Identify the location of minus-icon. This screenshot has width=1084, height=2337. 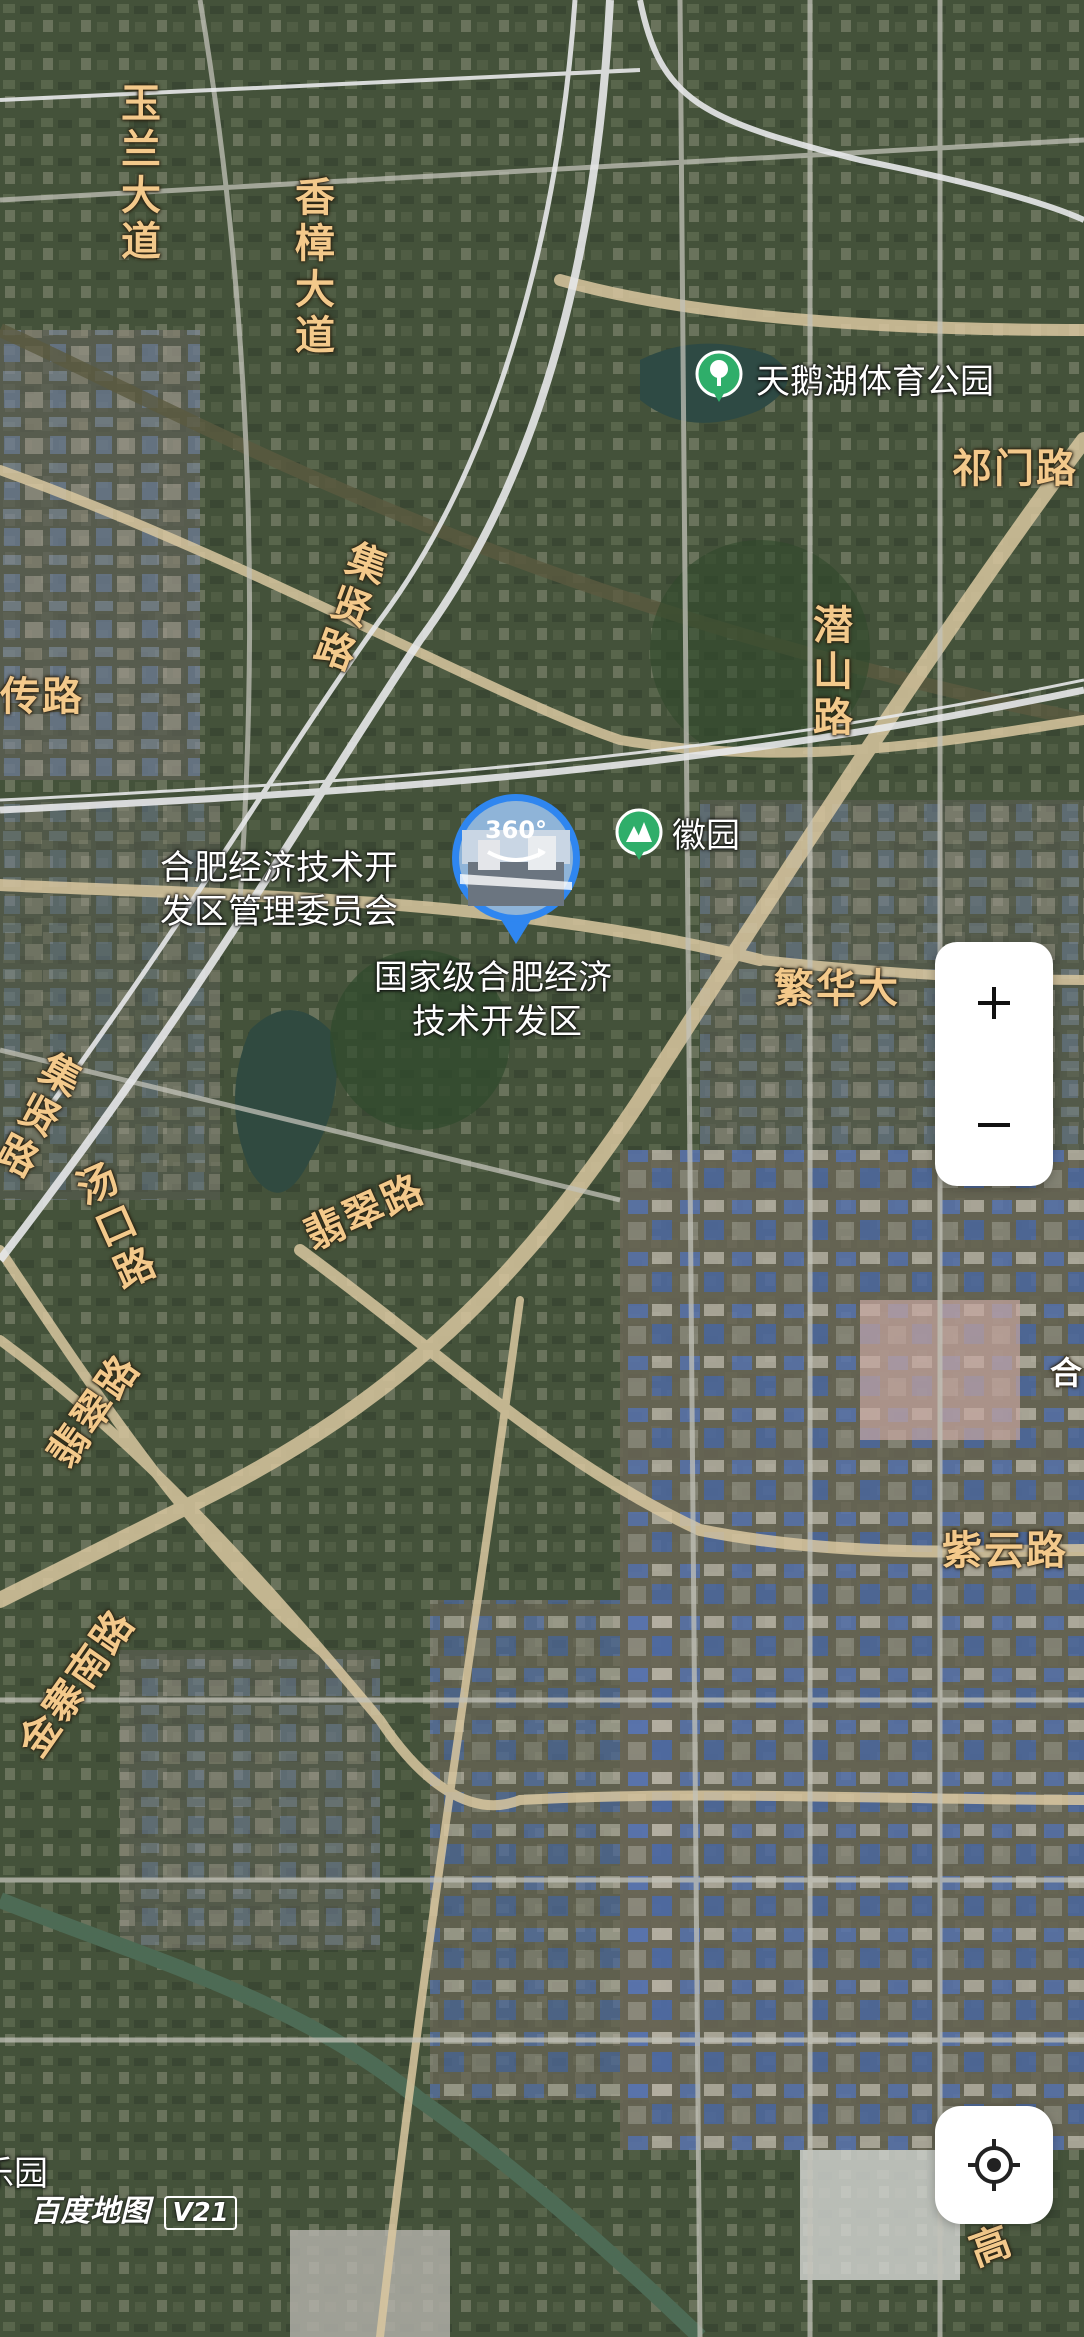
(994, 1125).